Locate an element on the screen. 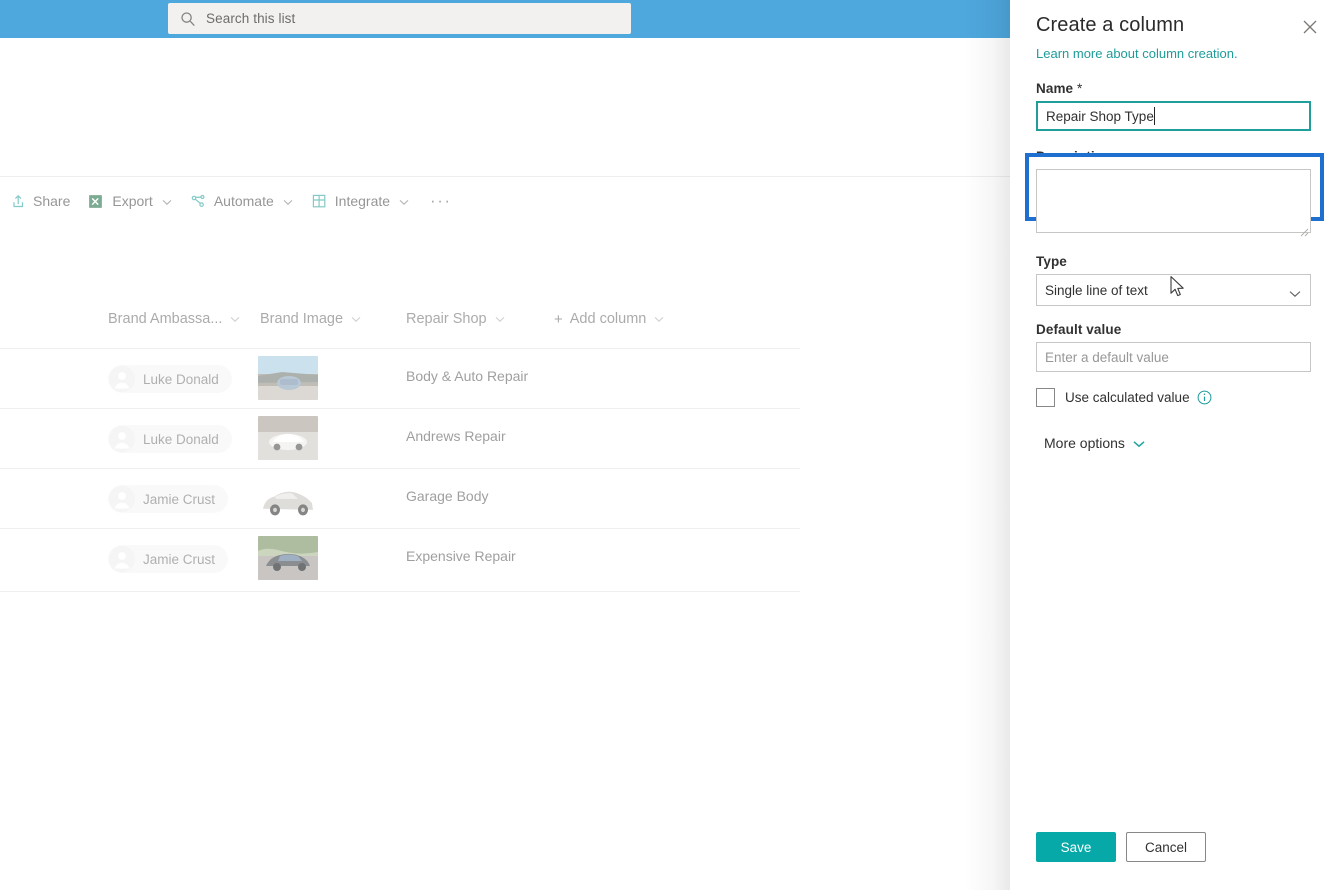 The image size is (1337, 890). export-label: Export is located at coordinates (132, 201).